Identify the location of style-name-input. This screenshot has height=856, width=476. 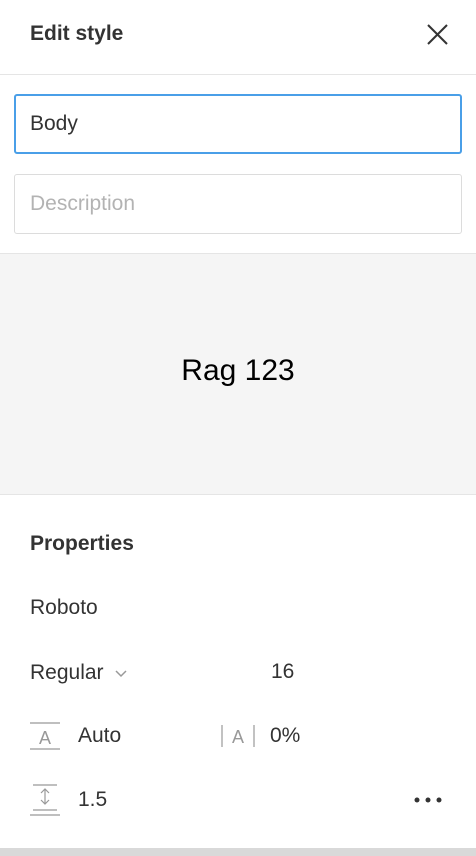
(238, 124).